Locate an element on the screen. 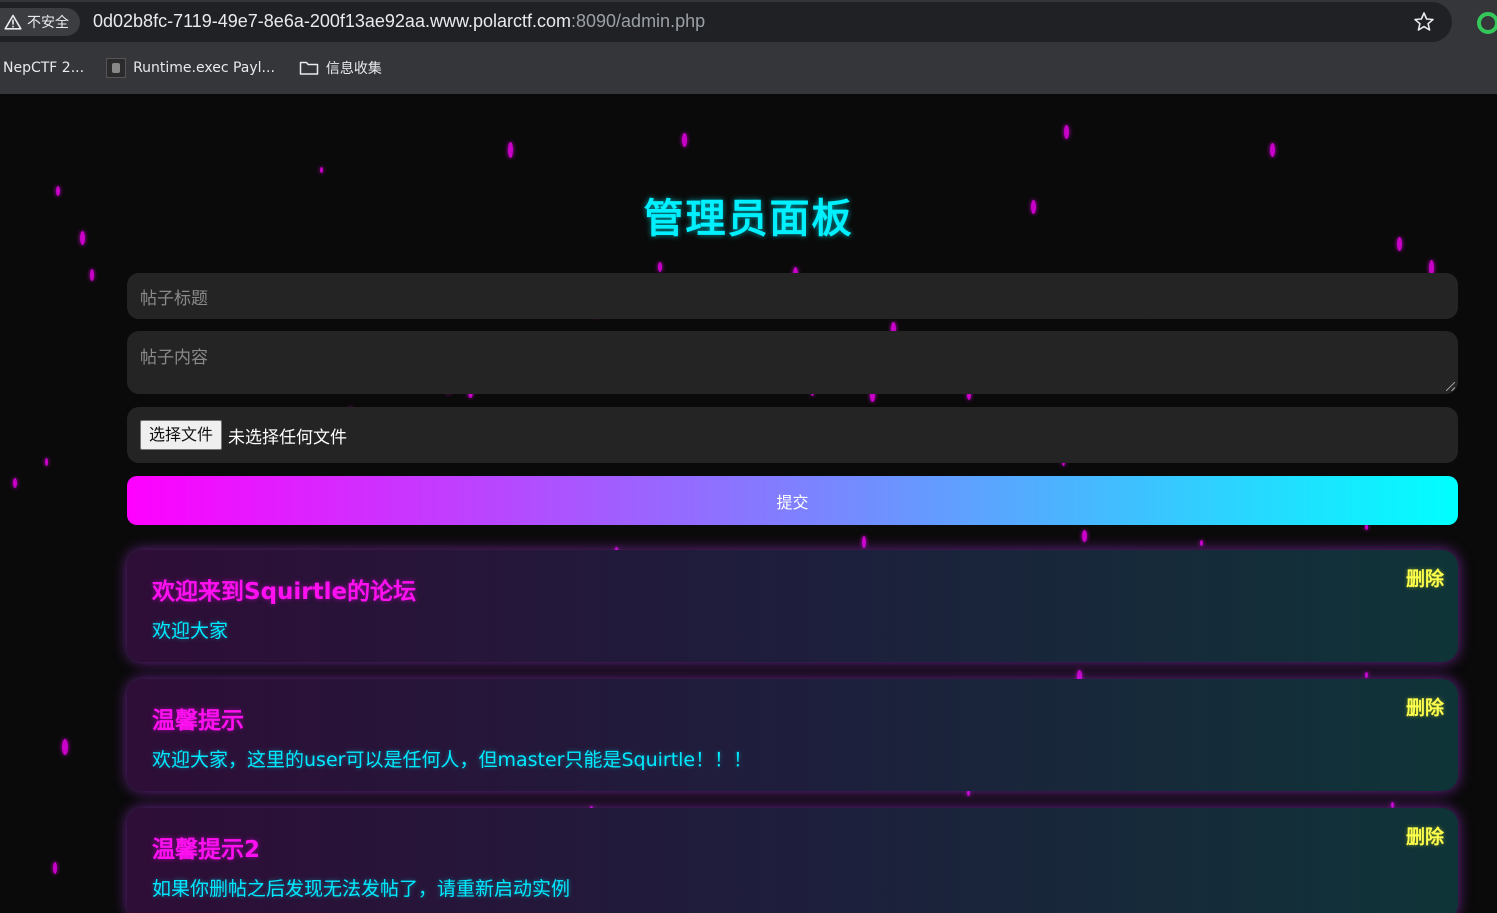 The height and width of the screenshot is (913, 1497). page-title: 管理员面板 is located at coordinates (748, 219).